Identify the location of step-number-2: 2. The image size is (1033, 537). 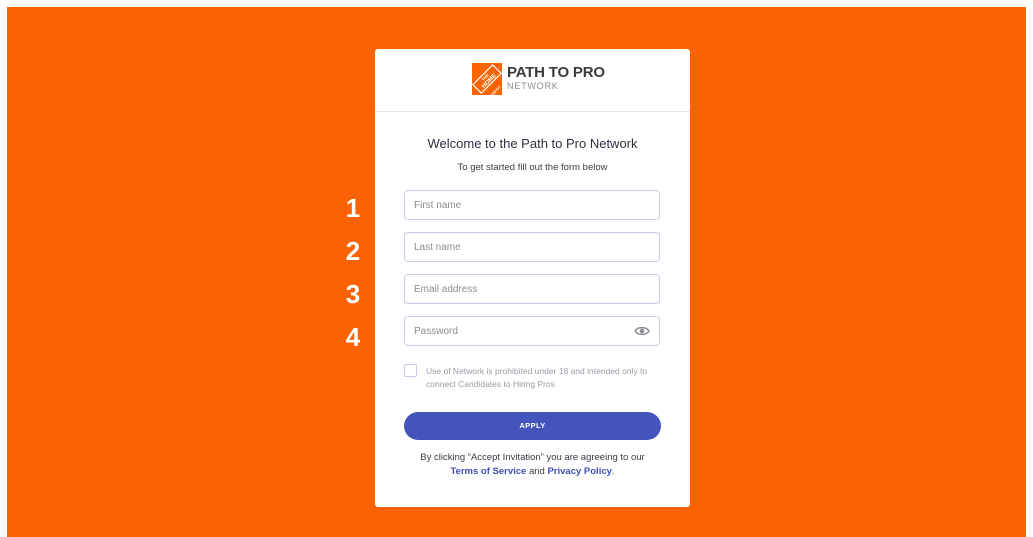
(353, 251).